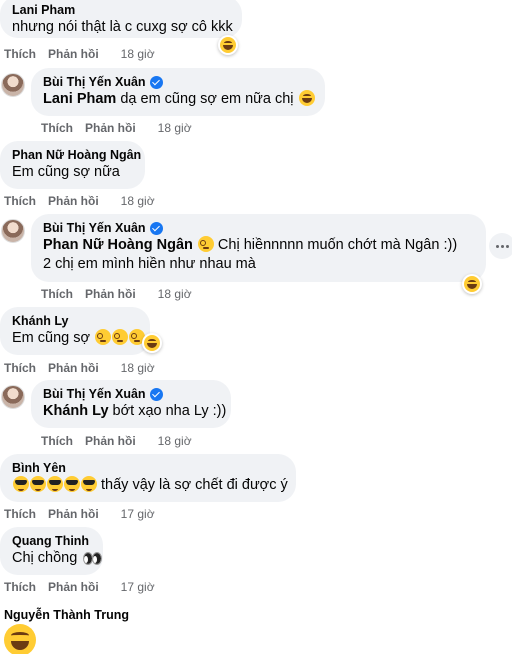 The width and height of the screenshot is (512, 654). What do you see at coordinates (76, 411) in the screenshot?
I see `mention-link: Khánh Ly` at bounding box center [76, 411].